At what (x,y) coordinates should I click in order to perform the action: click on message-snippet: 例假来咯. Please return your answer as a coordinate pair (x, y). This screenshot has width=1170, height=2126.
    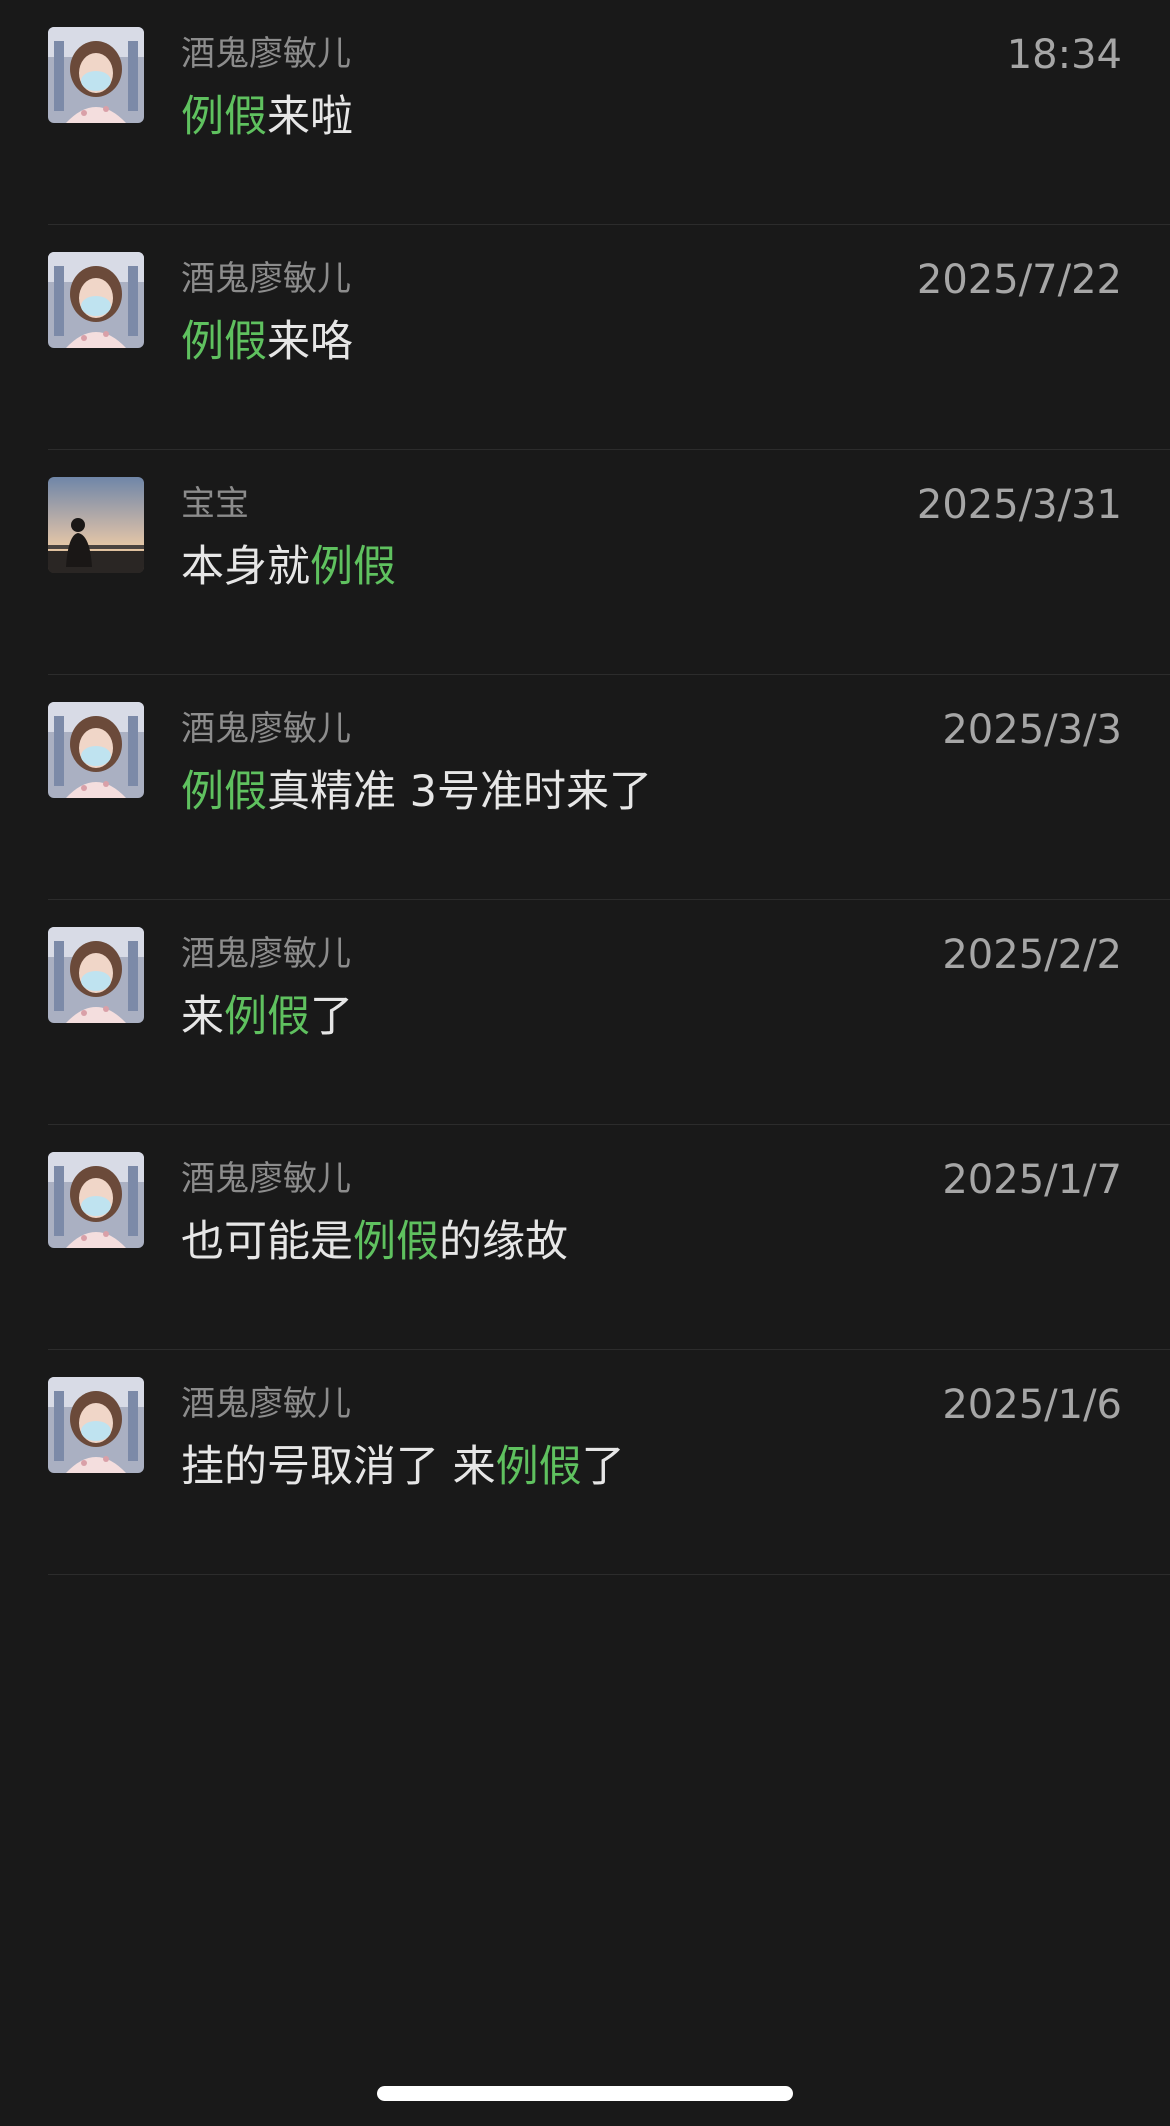
    Looking at the image, I should click on (267, 342).